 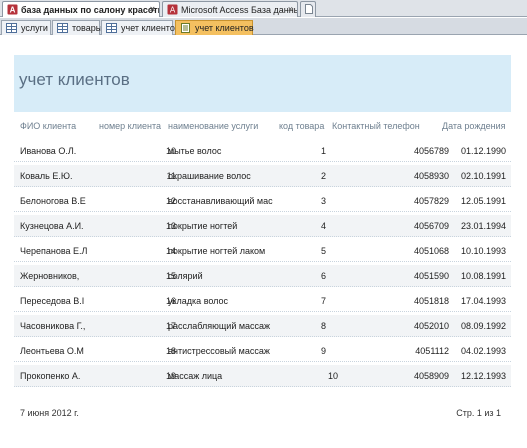 What do you see at coordinates (302, 126) in the screenshot?
I see `column-header-product-code: код товара` at bounding box center [302, 126].